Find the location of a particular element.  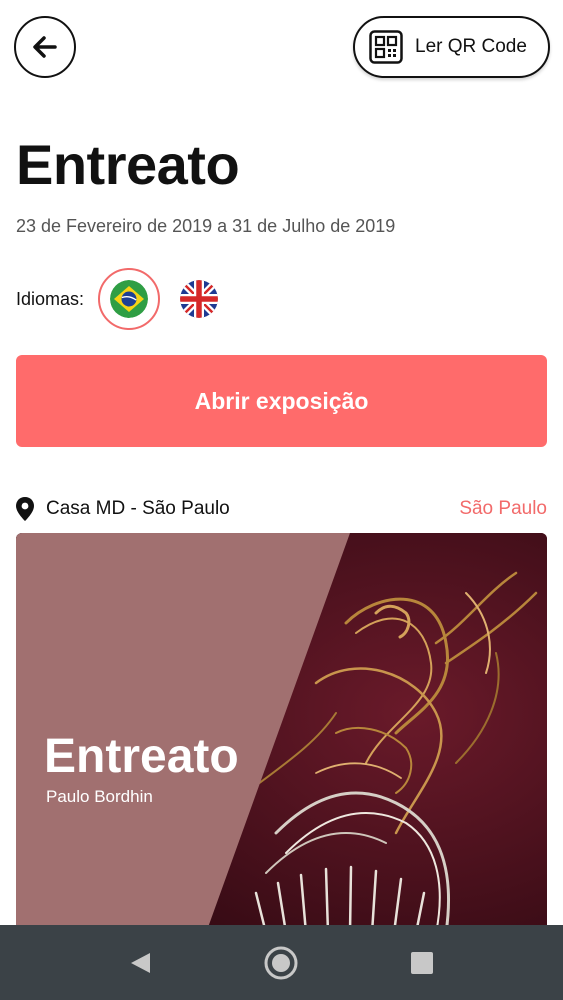

cover-title: Entreato is located at coordinates (141, 756).